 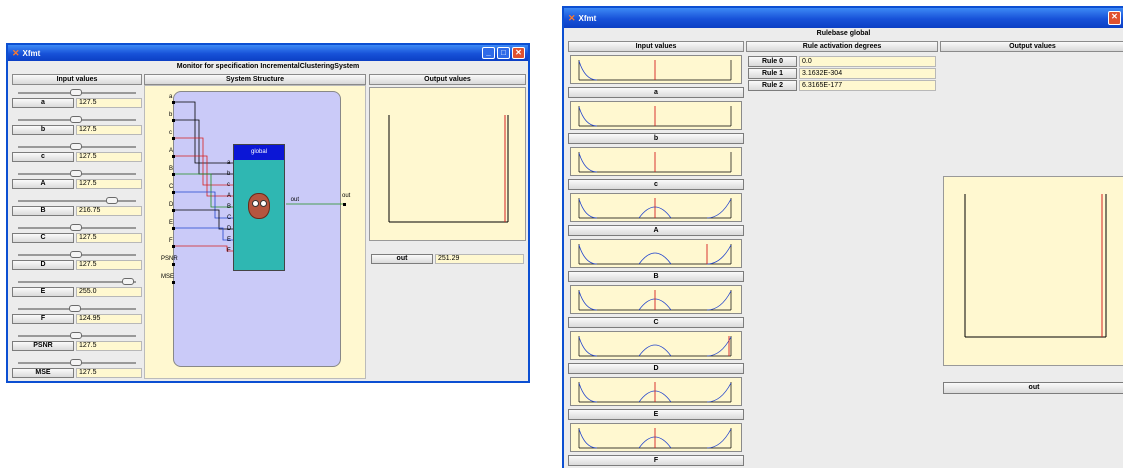 I want to click on owl-icon, so click(x=259, y=206).